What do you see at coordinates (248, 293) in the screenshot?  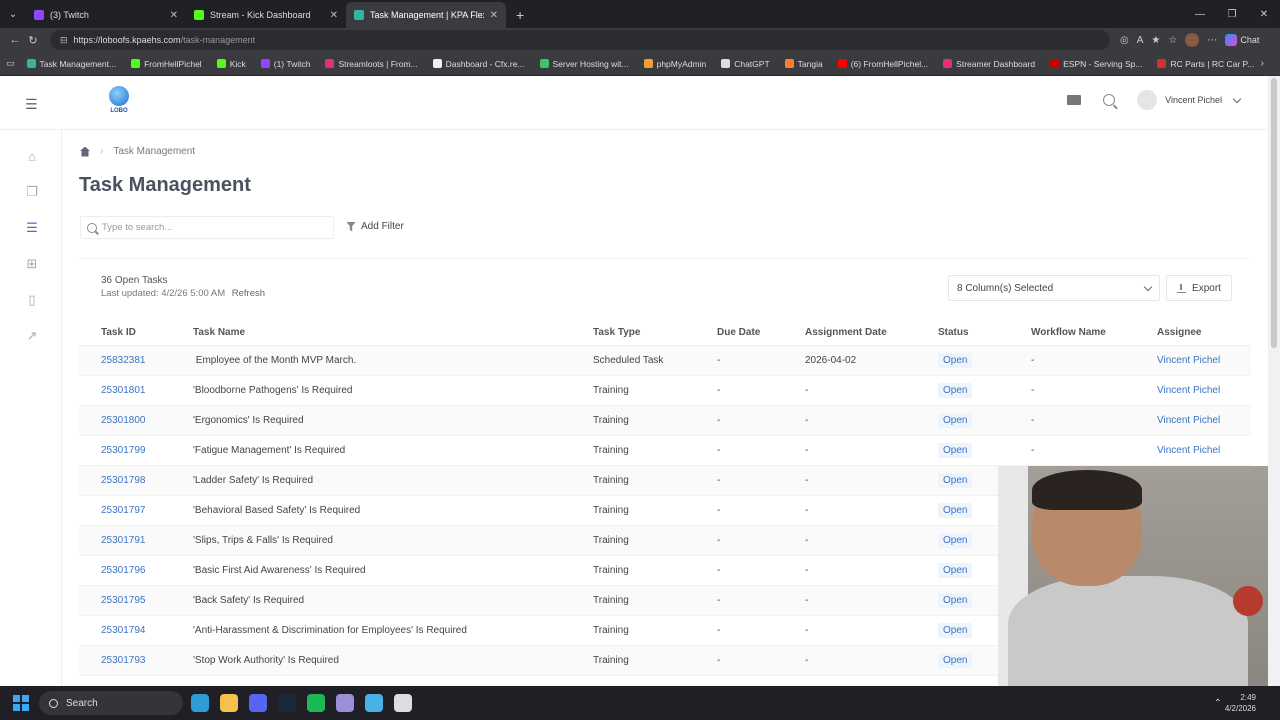 I see `refresh-link: Refresh` at bounding box center [248, 293].